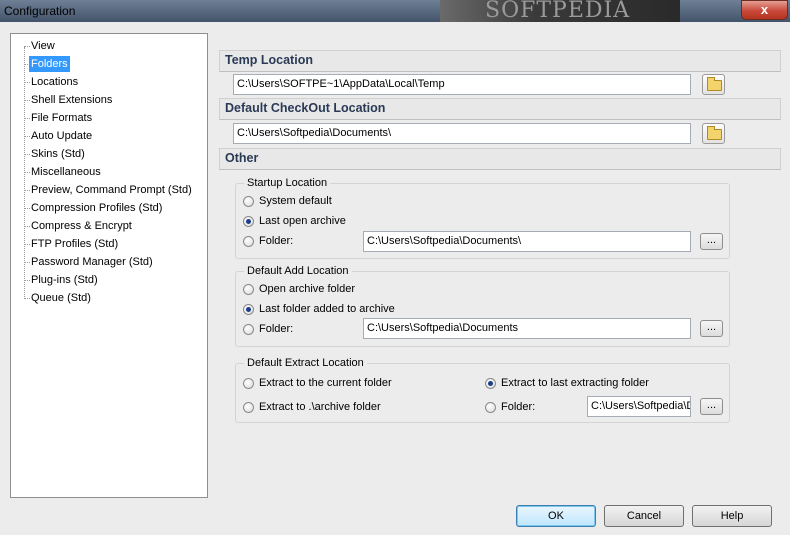 The height and width of the screenshot is (535, 790). What do you see at coordinates (248, 407) in the screenshot?
I see `extract-archive-folder-radio` at bounding box center [248, 407].